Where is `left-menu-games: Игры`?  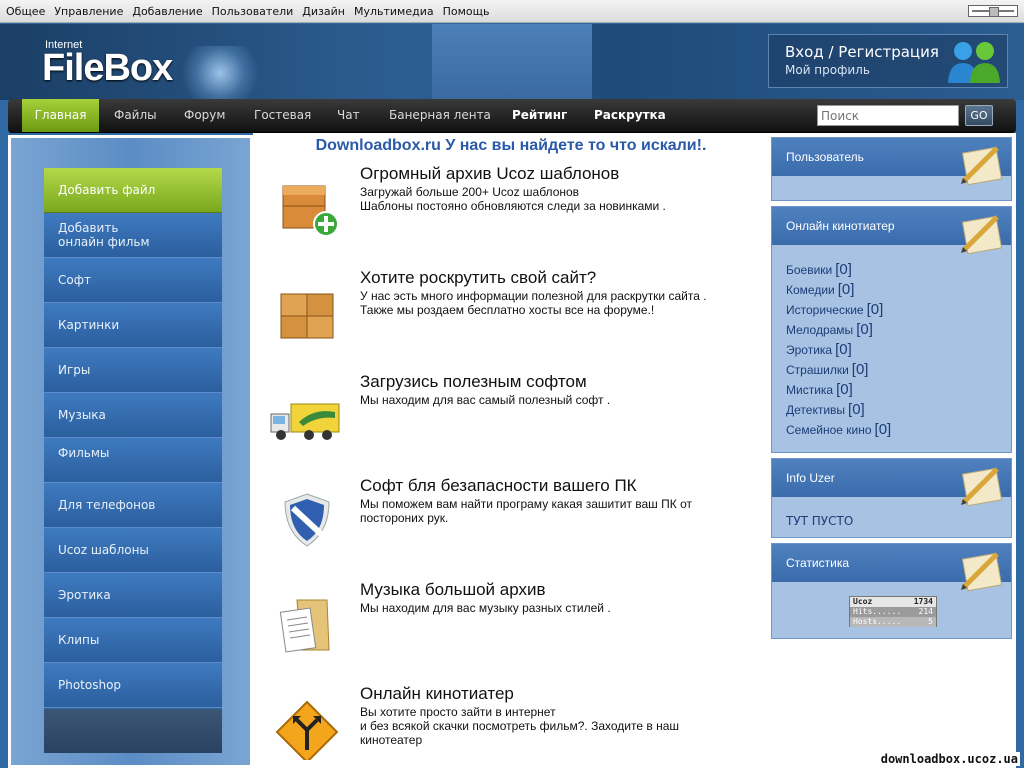 left-menu-games: Игры is located at coordinates (133, 370).